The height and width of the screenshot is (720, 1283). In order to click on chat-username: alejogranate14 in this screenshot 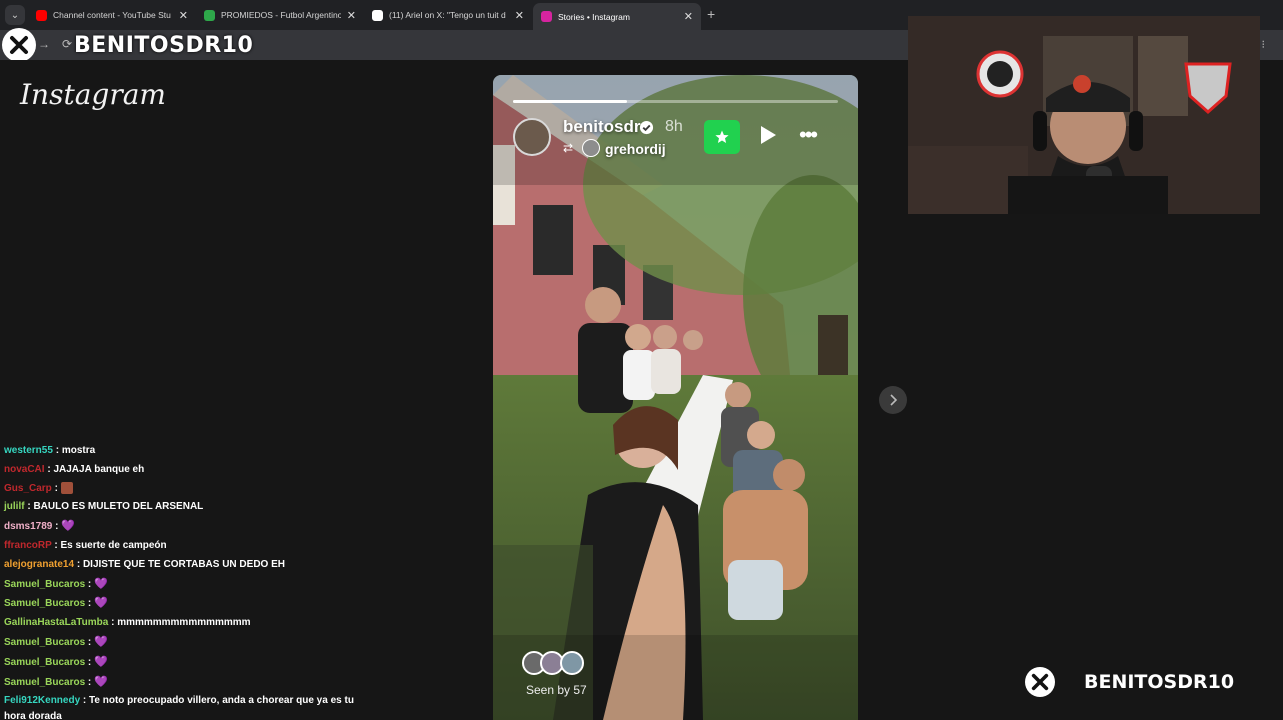, I will do `click(39, 564)`.